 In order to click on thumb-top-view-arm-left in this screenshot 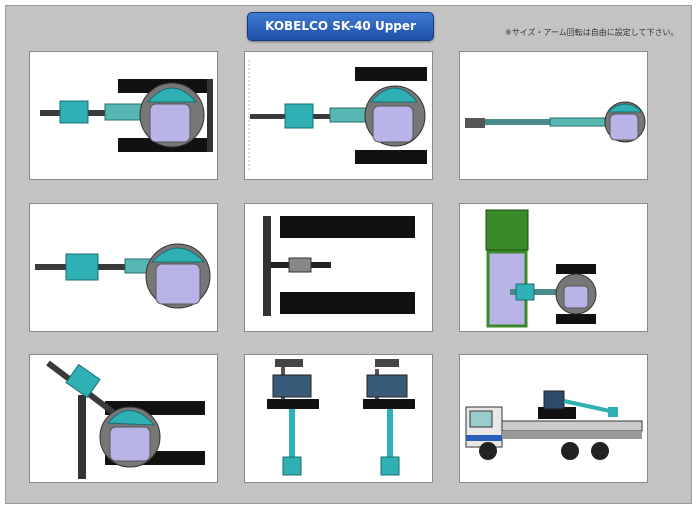, I will do `click(123, 115)`.